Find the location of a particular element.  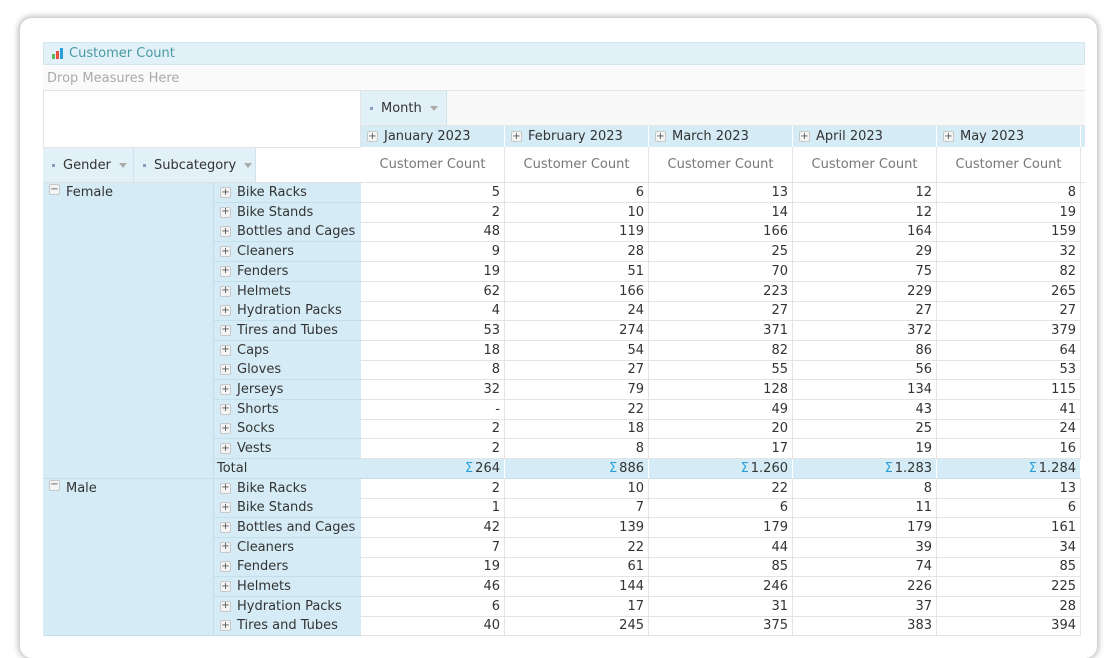

value-cell: 54 is located at coordinates (577, 350).